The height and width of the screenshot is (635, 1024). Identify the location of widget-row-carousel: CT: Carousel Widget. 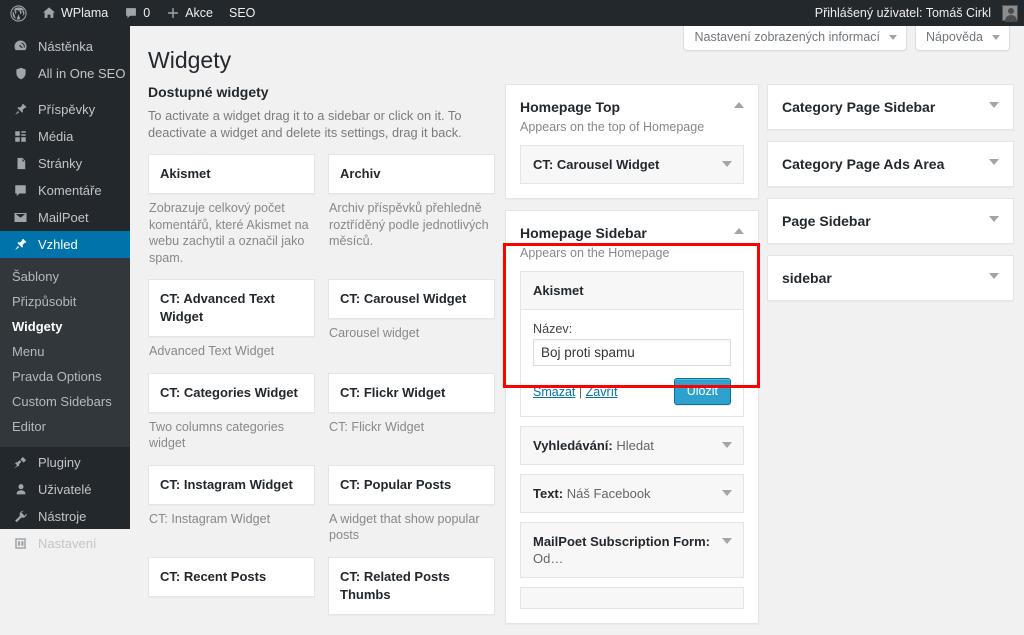
(632, 164).